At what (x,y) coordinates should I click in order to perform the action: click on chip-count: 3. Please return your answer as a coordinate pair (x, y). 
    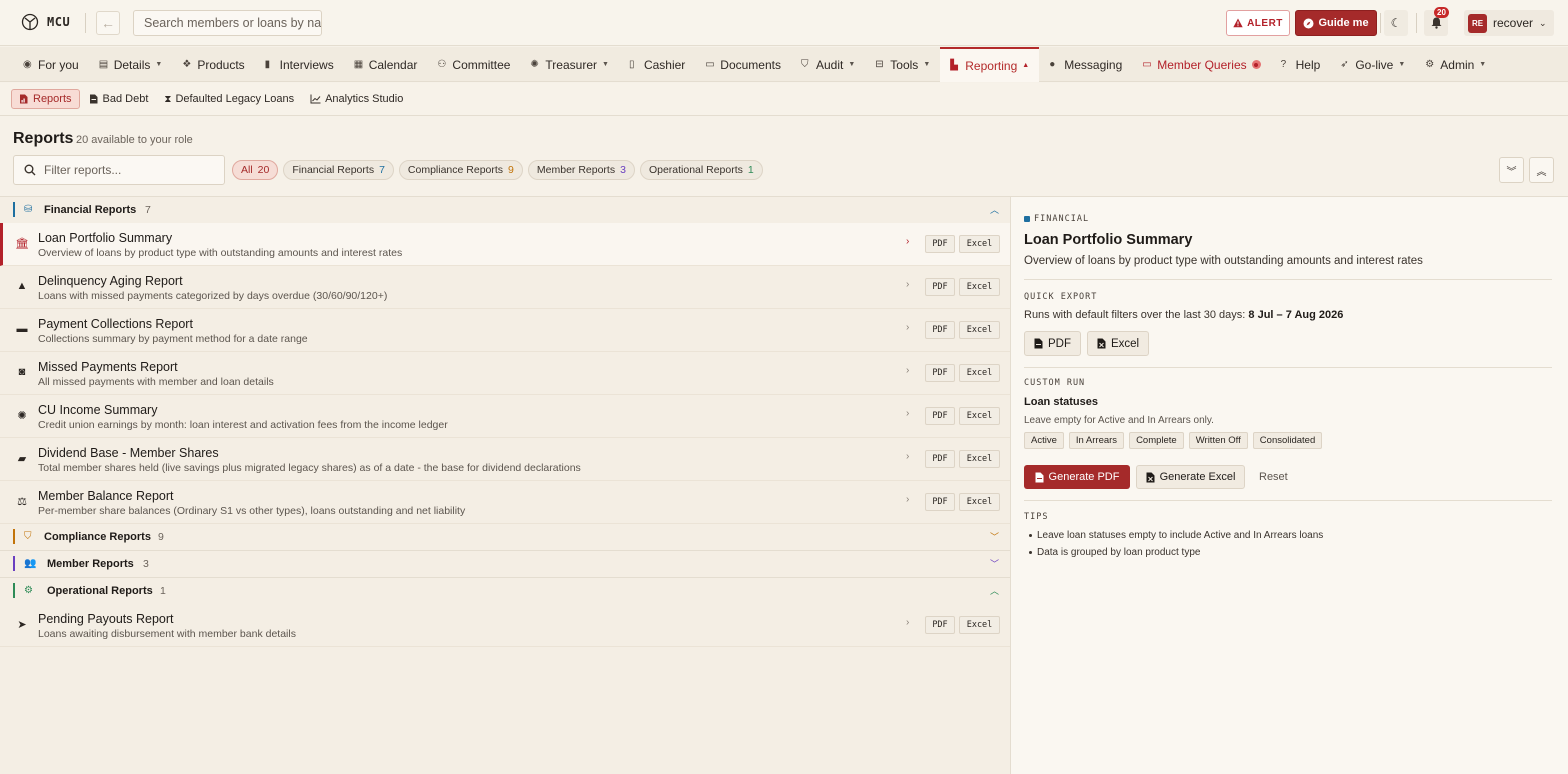
    Looking at the image, I should click on (623, 170).